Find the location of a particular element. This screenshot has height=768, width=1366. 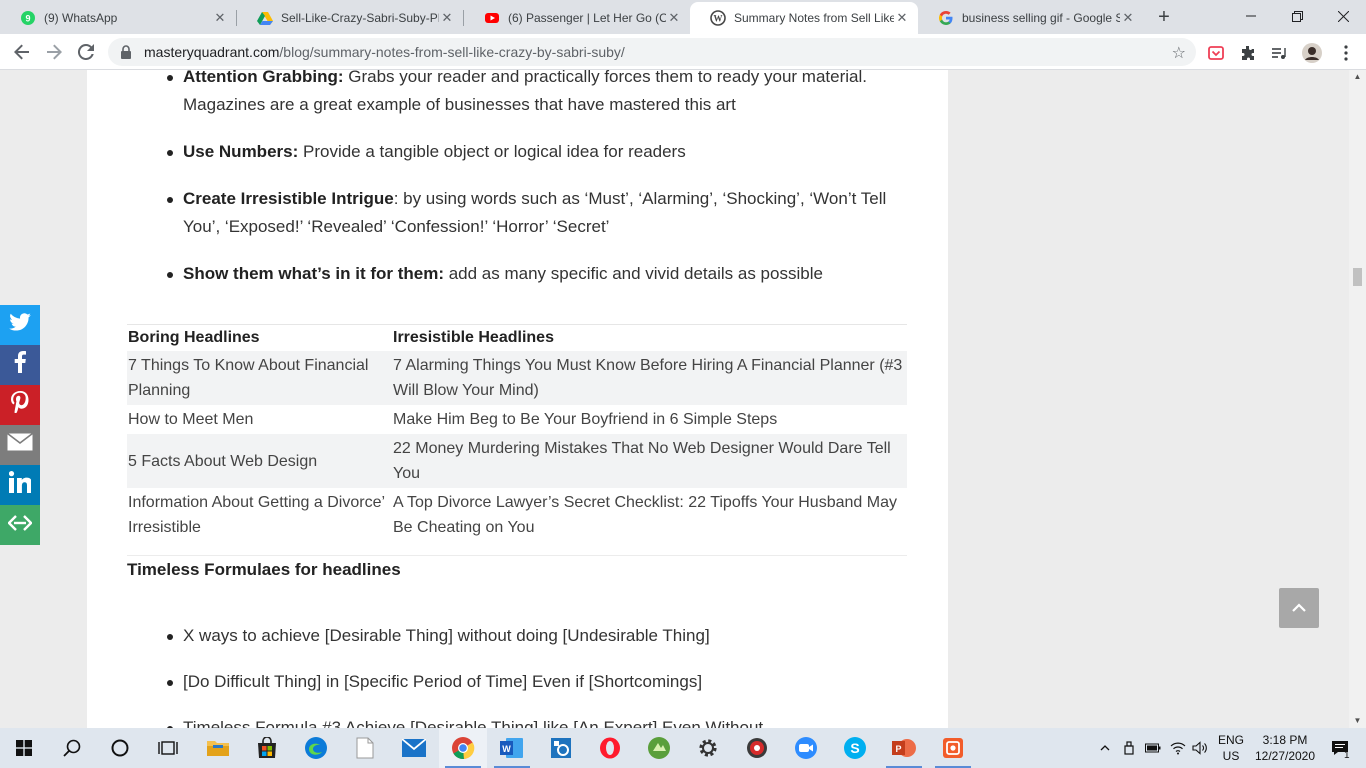

tab-google-drive: Sell-Like-Crazy-Sabri-Suby-PDF ✕ is located at coordinates (350, 18).